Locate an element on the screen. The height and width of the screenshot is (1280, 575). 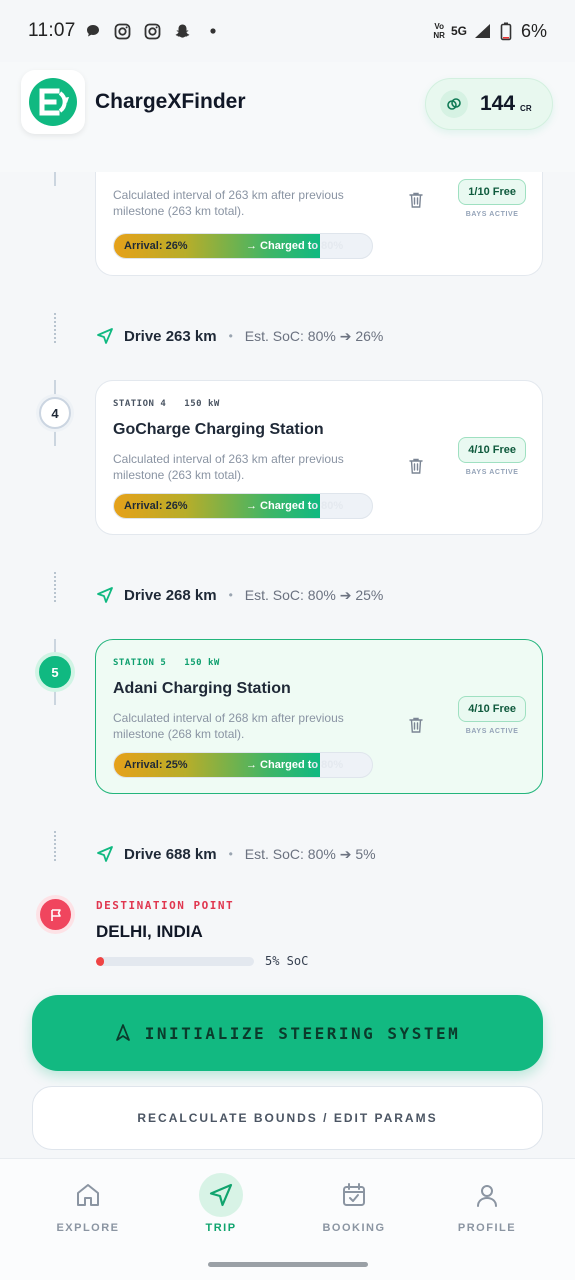
credits-value: 144 is located at coordinates (498, 103).